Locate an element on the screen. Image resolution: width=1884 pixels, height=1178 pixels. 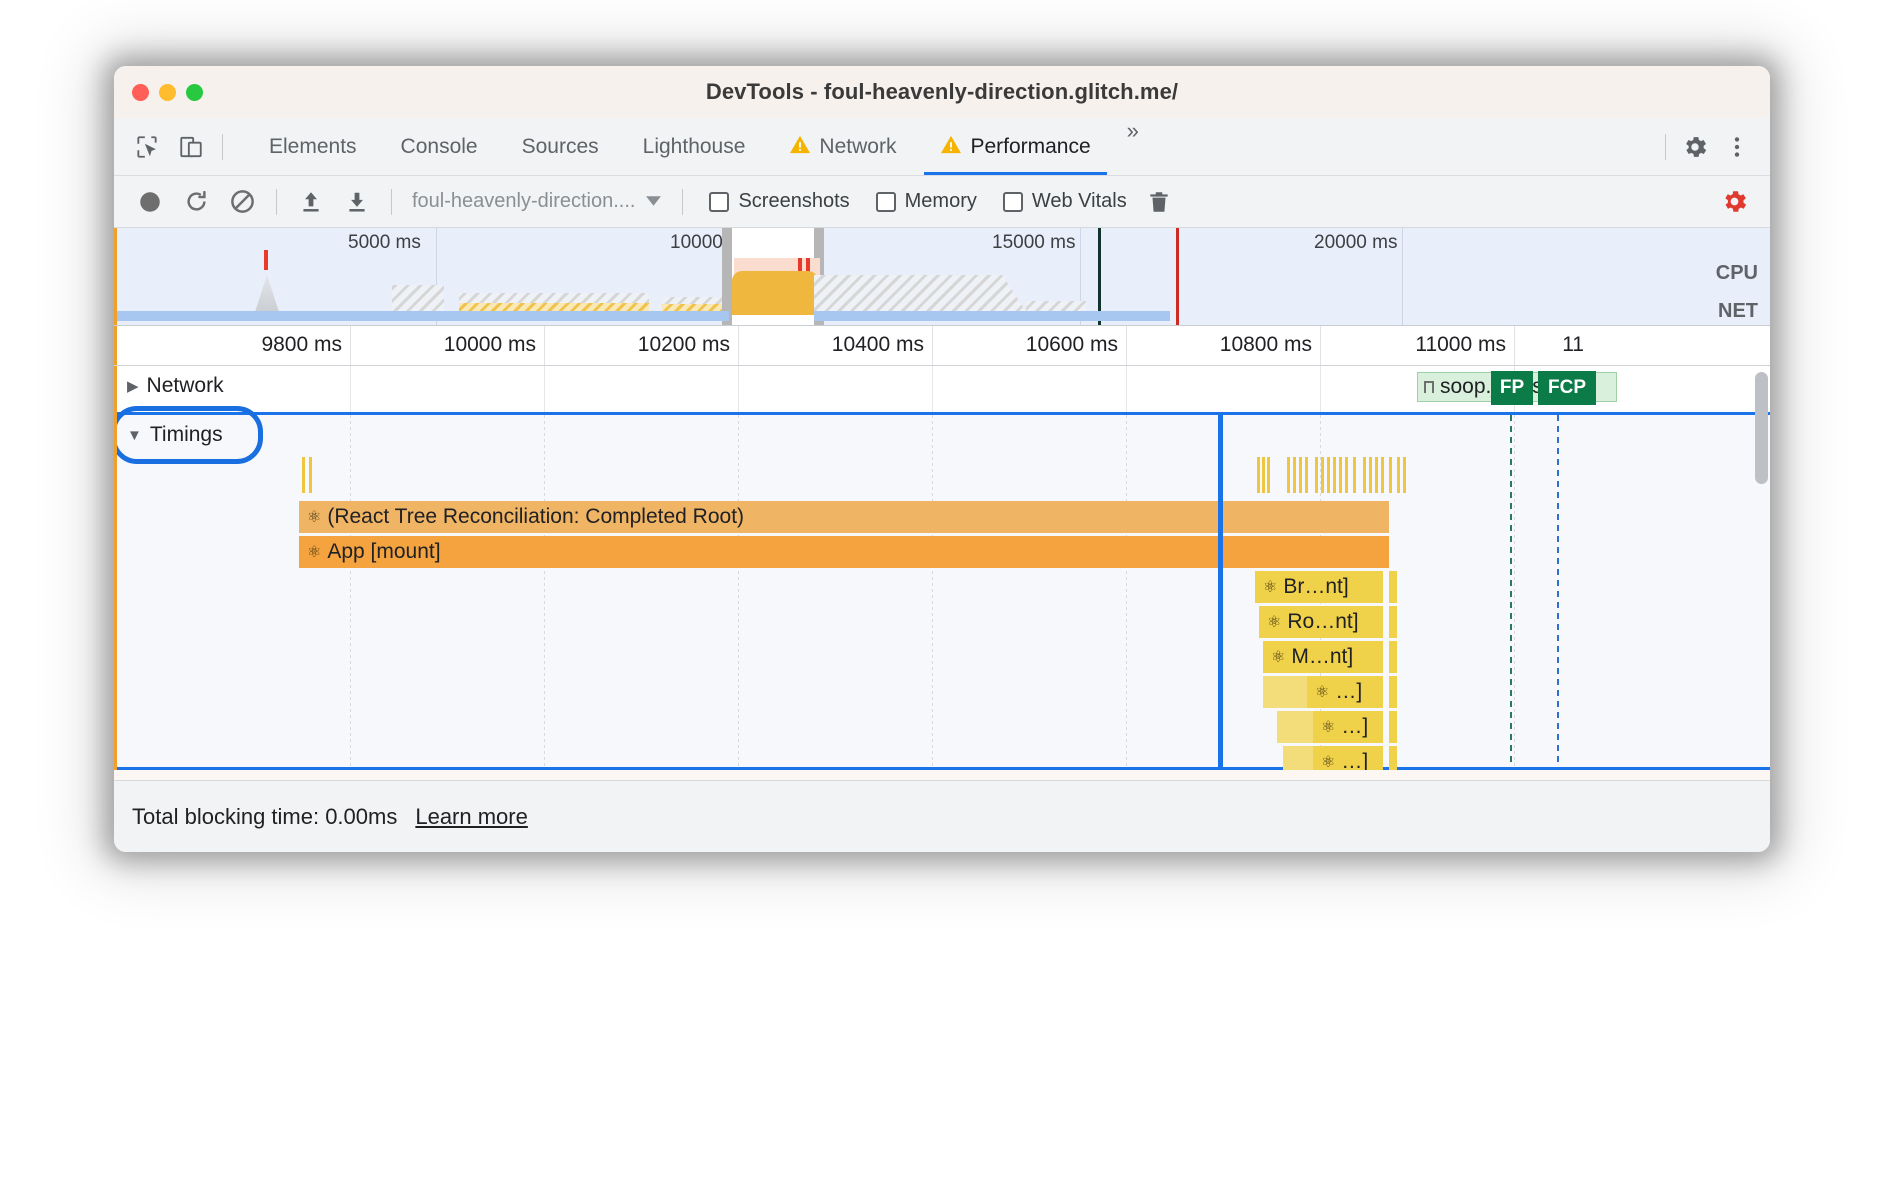
more-tabs-button: » is located at coordinates (1133, 146).